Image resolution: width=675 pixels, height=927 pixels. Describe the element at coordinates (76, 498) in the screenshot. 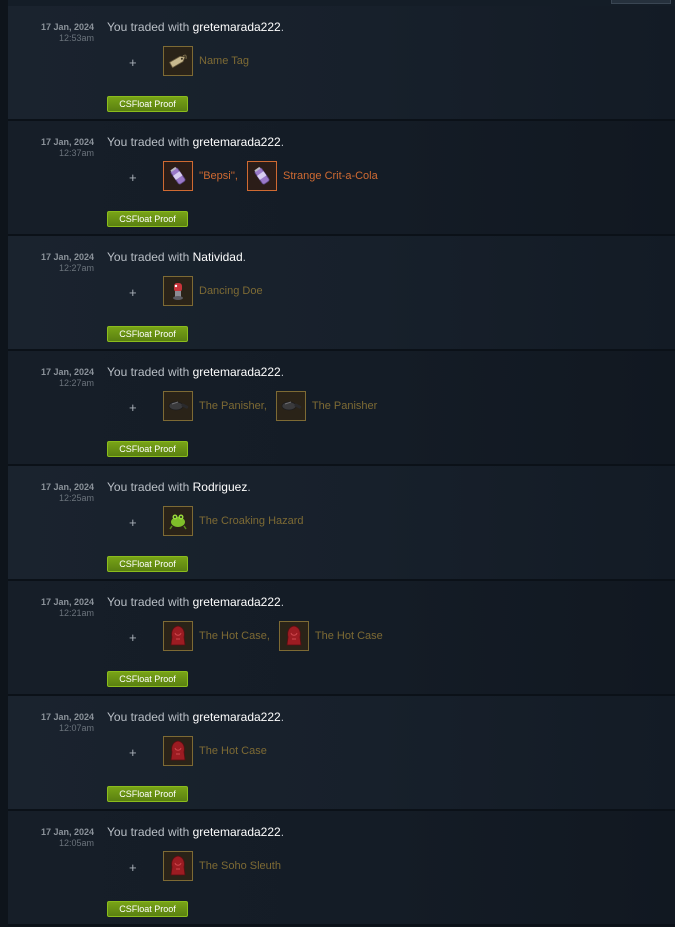

I see `trade-time: 12:25am` at that location.